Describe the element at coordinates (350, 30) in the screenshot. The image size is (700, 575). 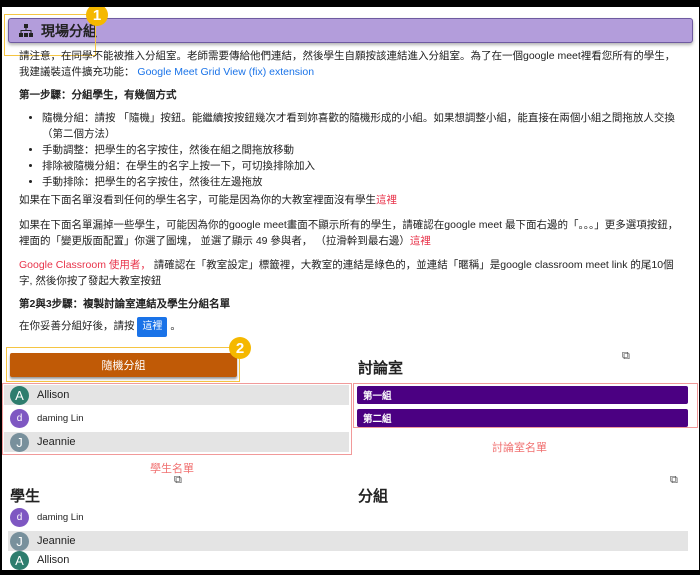
I see `section-header: 現場分組` at that location.